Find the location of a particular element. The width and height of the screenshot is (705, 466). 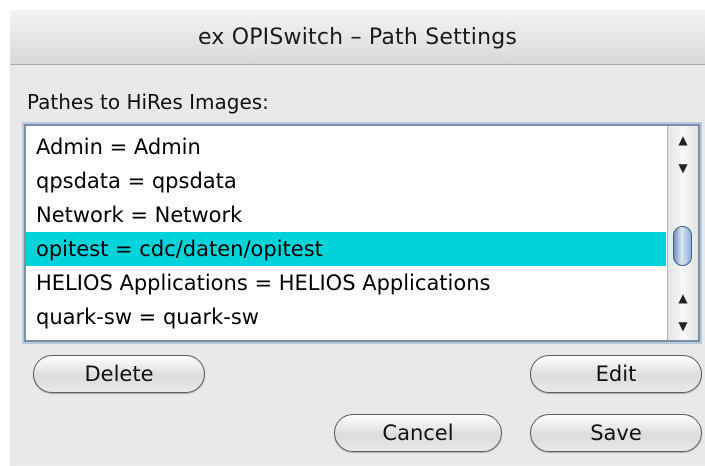

window-title: ex OPISwitch – Path Settings is located at coordinates (357, 37).